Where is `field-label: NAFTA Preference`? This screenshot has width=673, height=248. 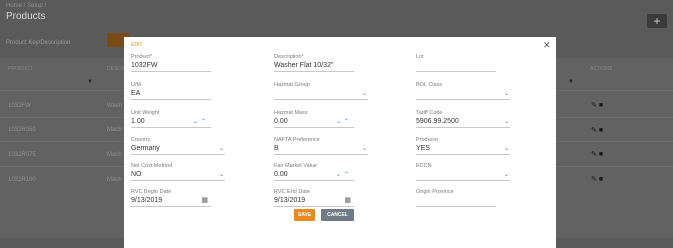
field-label: NAFTA Preference is located at coordinates (297, 140).